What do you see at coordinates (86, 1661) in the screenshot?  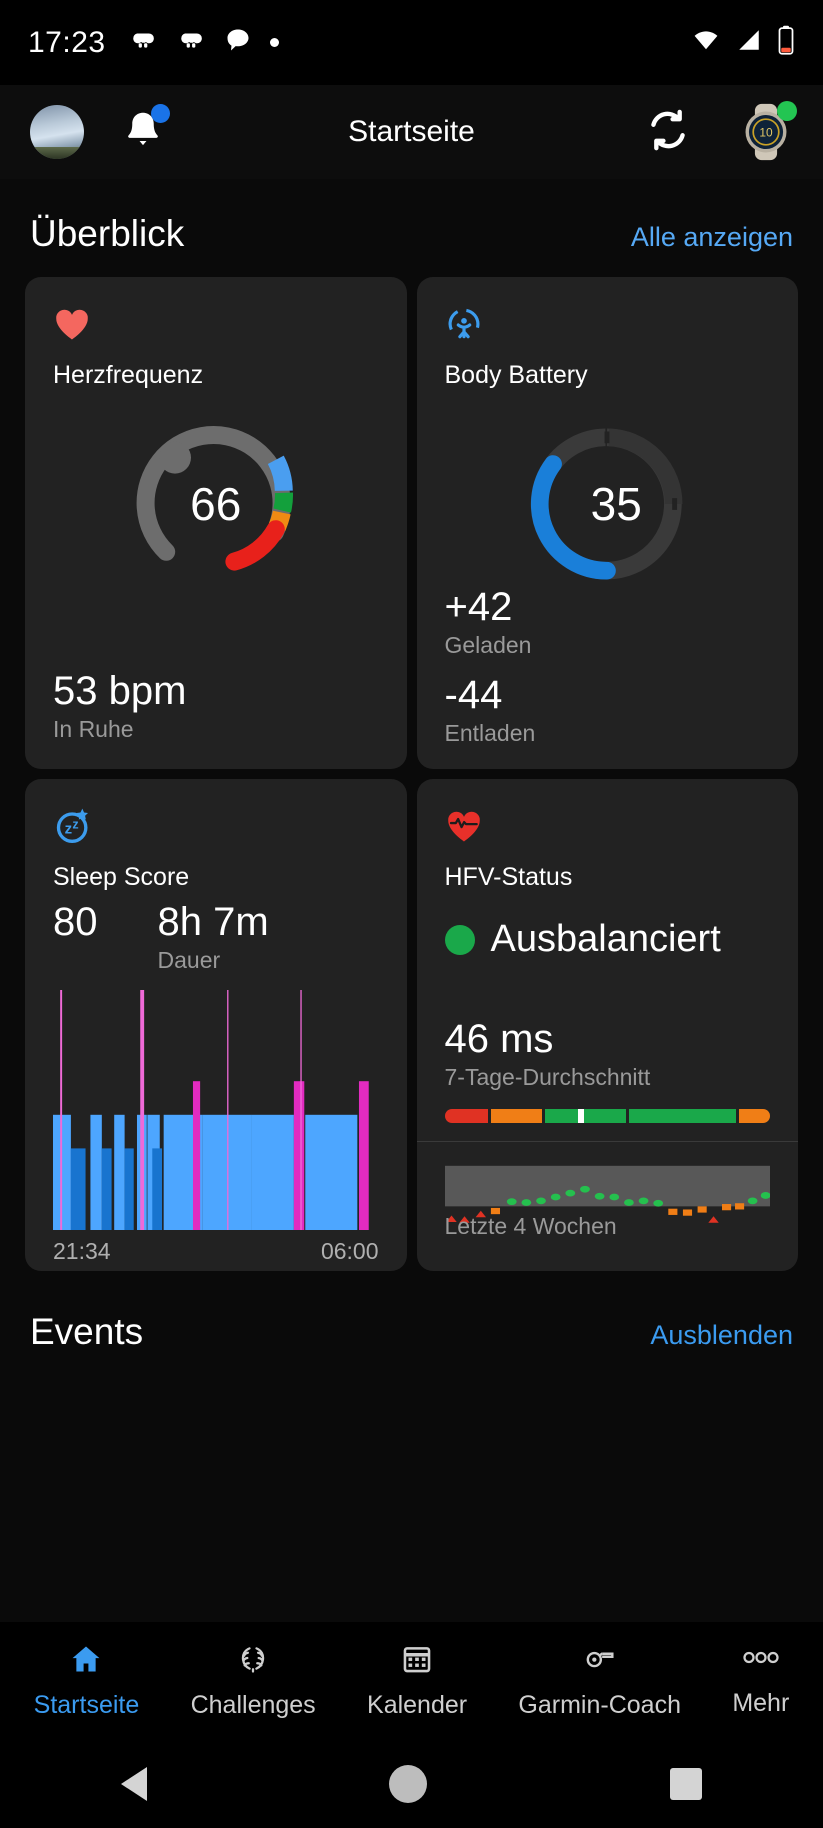 I see `home-icon` at bounding box center [86, 1661].